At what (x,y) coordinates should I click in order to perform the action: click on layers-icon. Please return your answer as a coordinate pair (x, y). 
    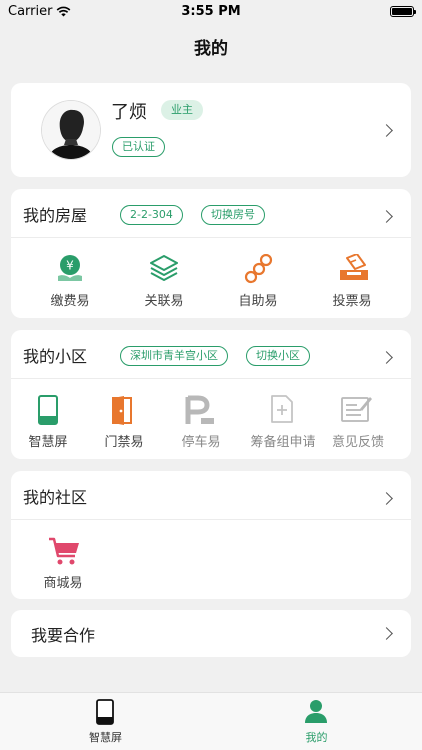
    Looking at the image, I should click on (164, 268).